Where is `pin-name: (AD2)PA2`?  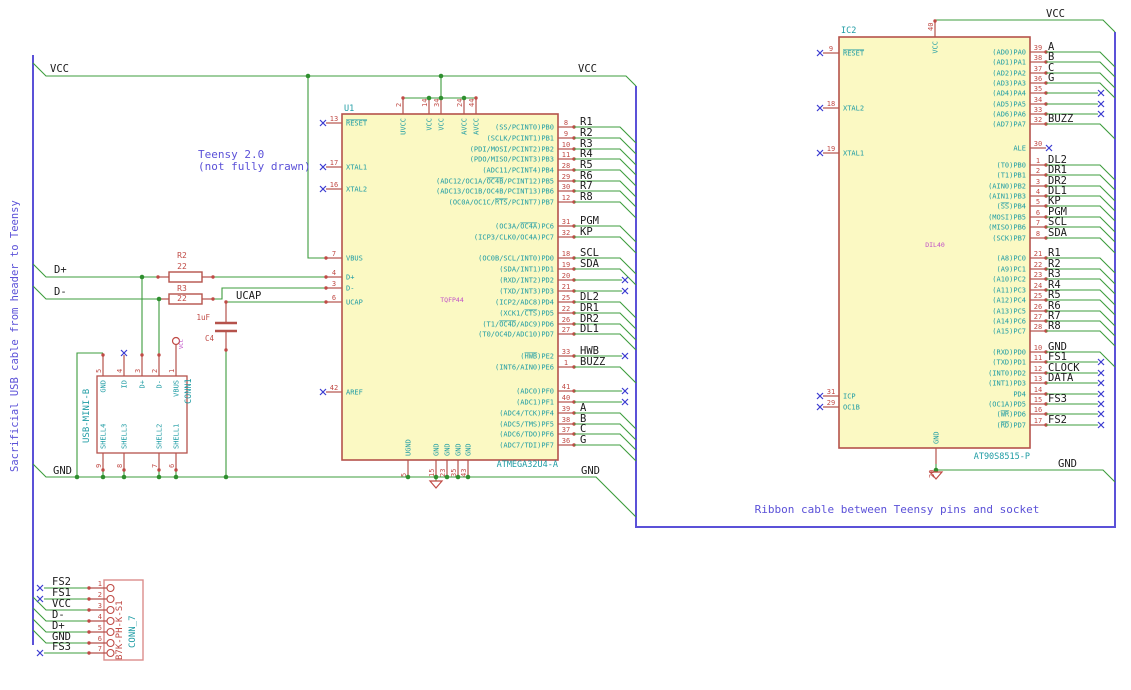
pin-name: (AD2)PA2 is located at coordinates (1009, 74).